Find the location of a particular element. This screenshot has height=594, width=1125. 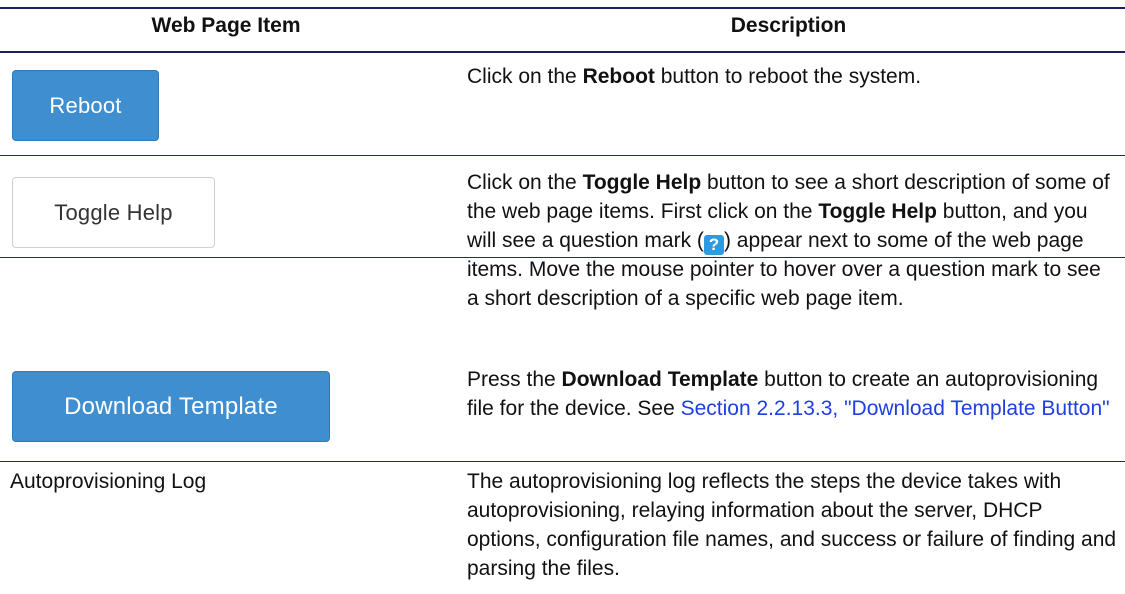

header-description: Description is located at coordinates (788, 25).